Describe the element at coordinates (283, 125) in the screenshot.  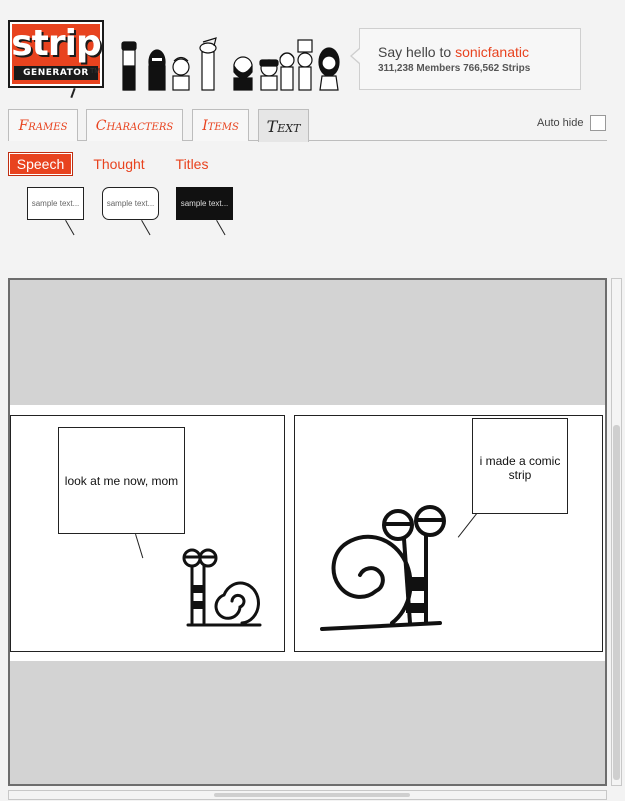
I see `tab-text: Text` at that location.